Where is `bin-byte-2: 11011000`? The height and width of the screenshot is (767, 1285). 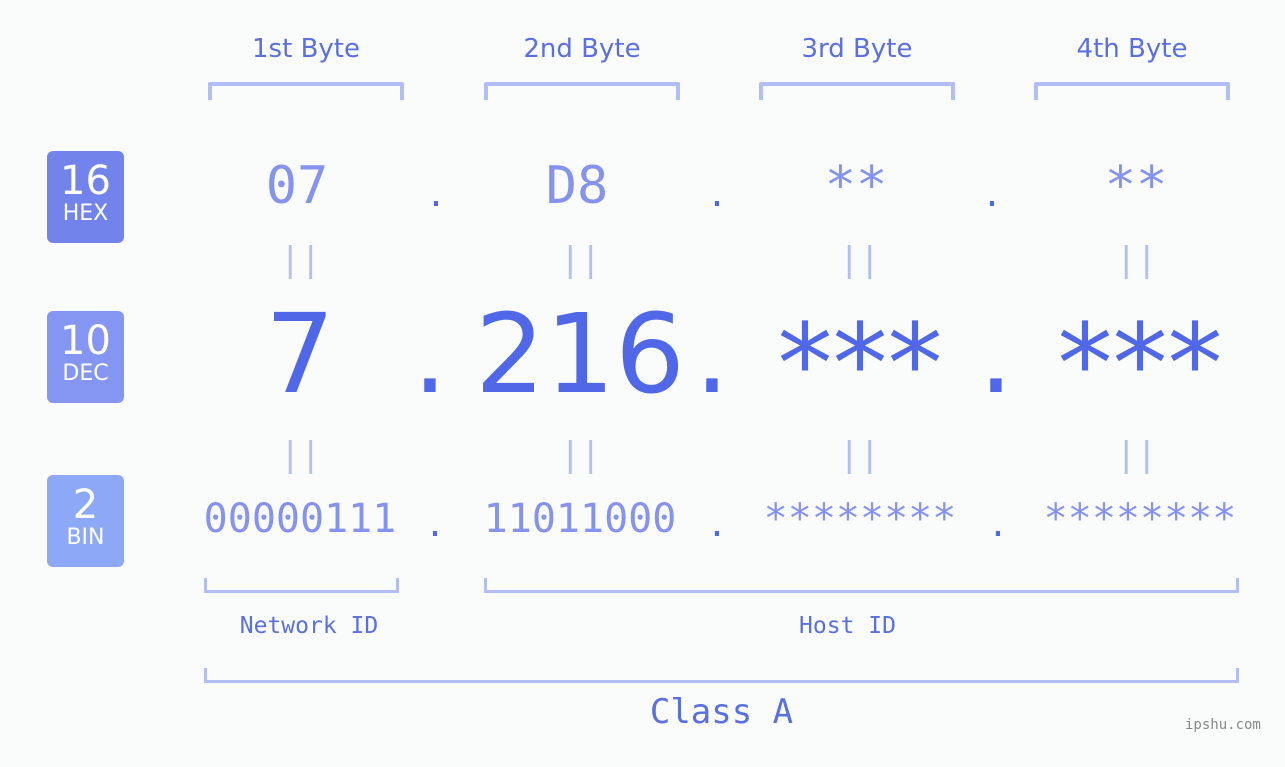 bin-byte-2: 11011000 is located at coordinates (580, 519).